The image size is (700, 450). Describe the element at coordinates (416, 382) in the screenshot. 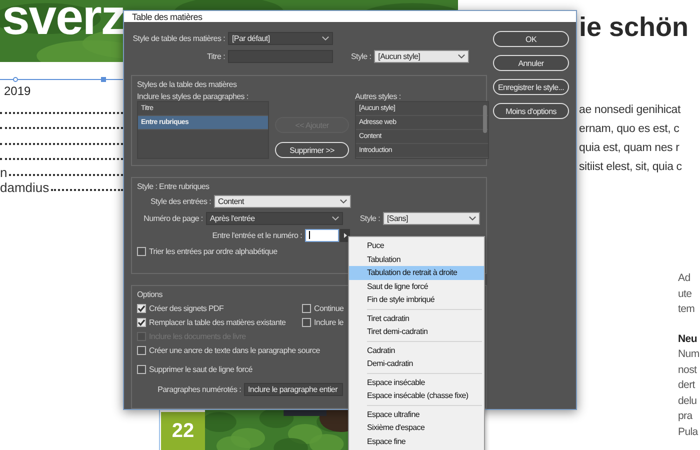

I see `menu-item: Espace insécable` at that location.